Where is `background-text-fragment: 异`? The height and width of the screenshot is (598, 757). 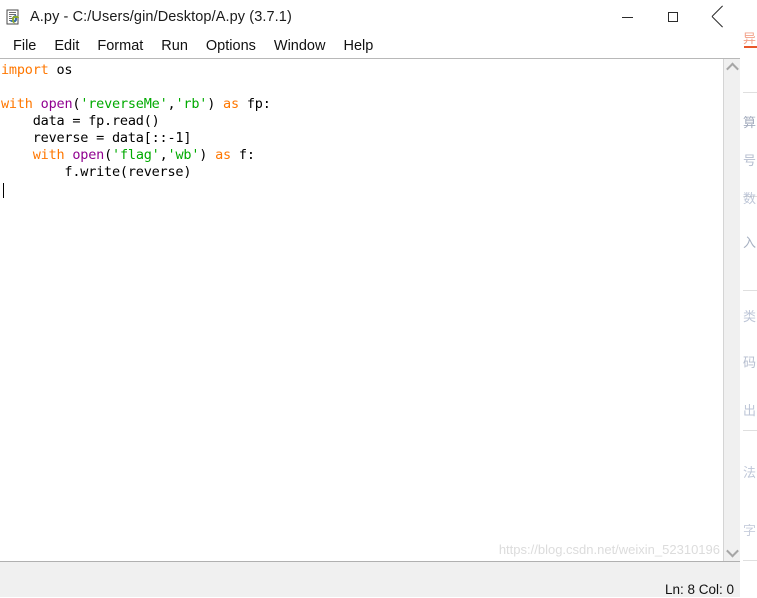 background-text-fragment: 异 is located at coordinates (749, 39).